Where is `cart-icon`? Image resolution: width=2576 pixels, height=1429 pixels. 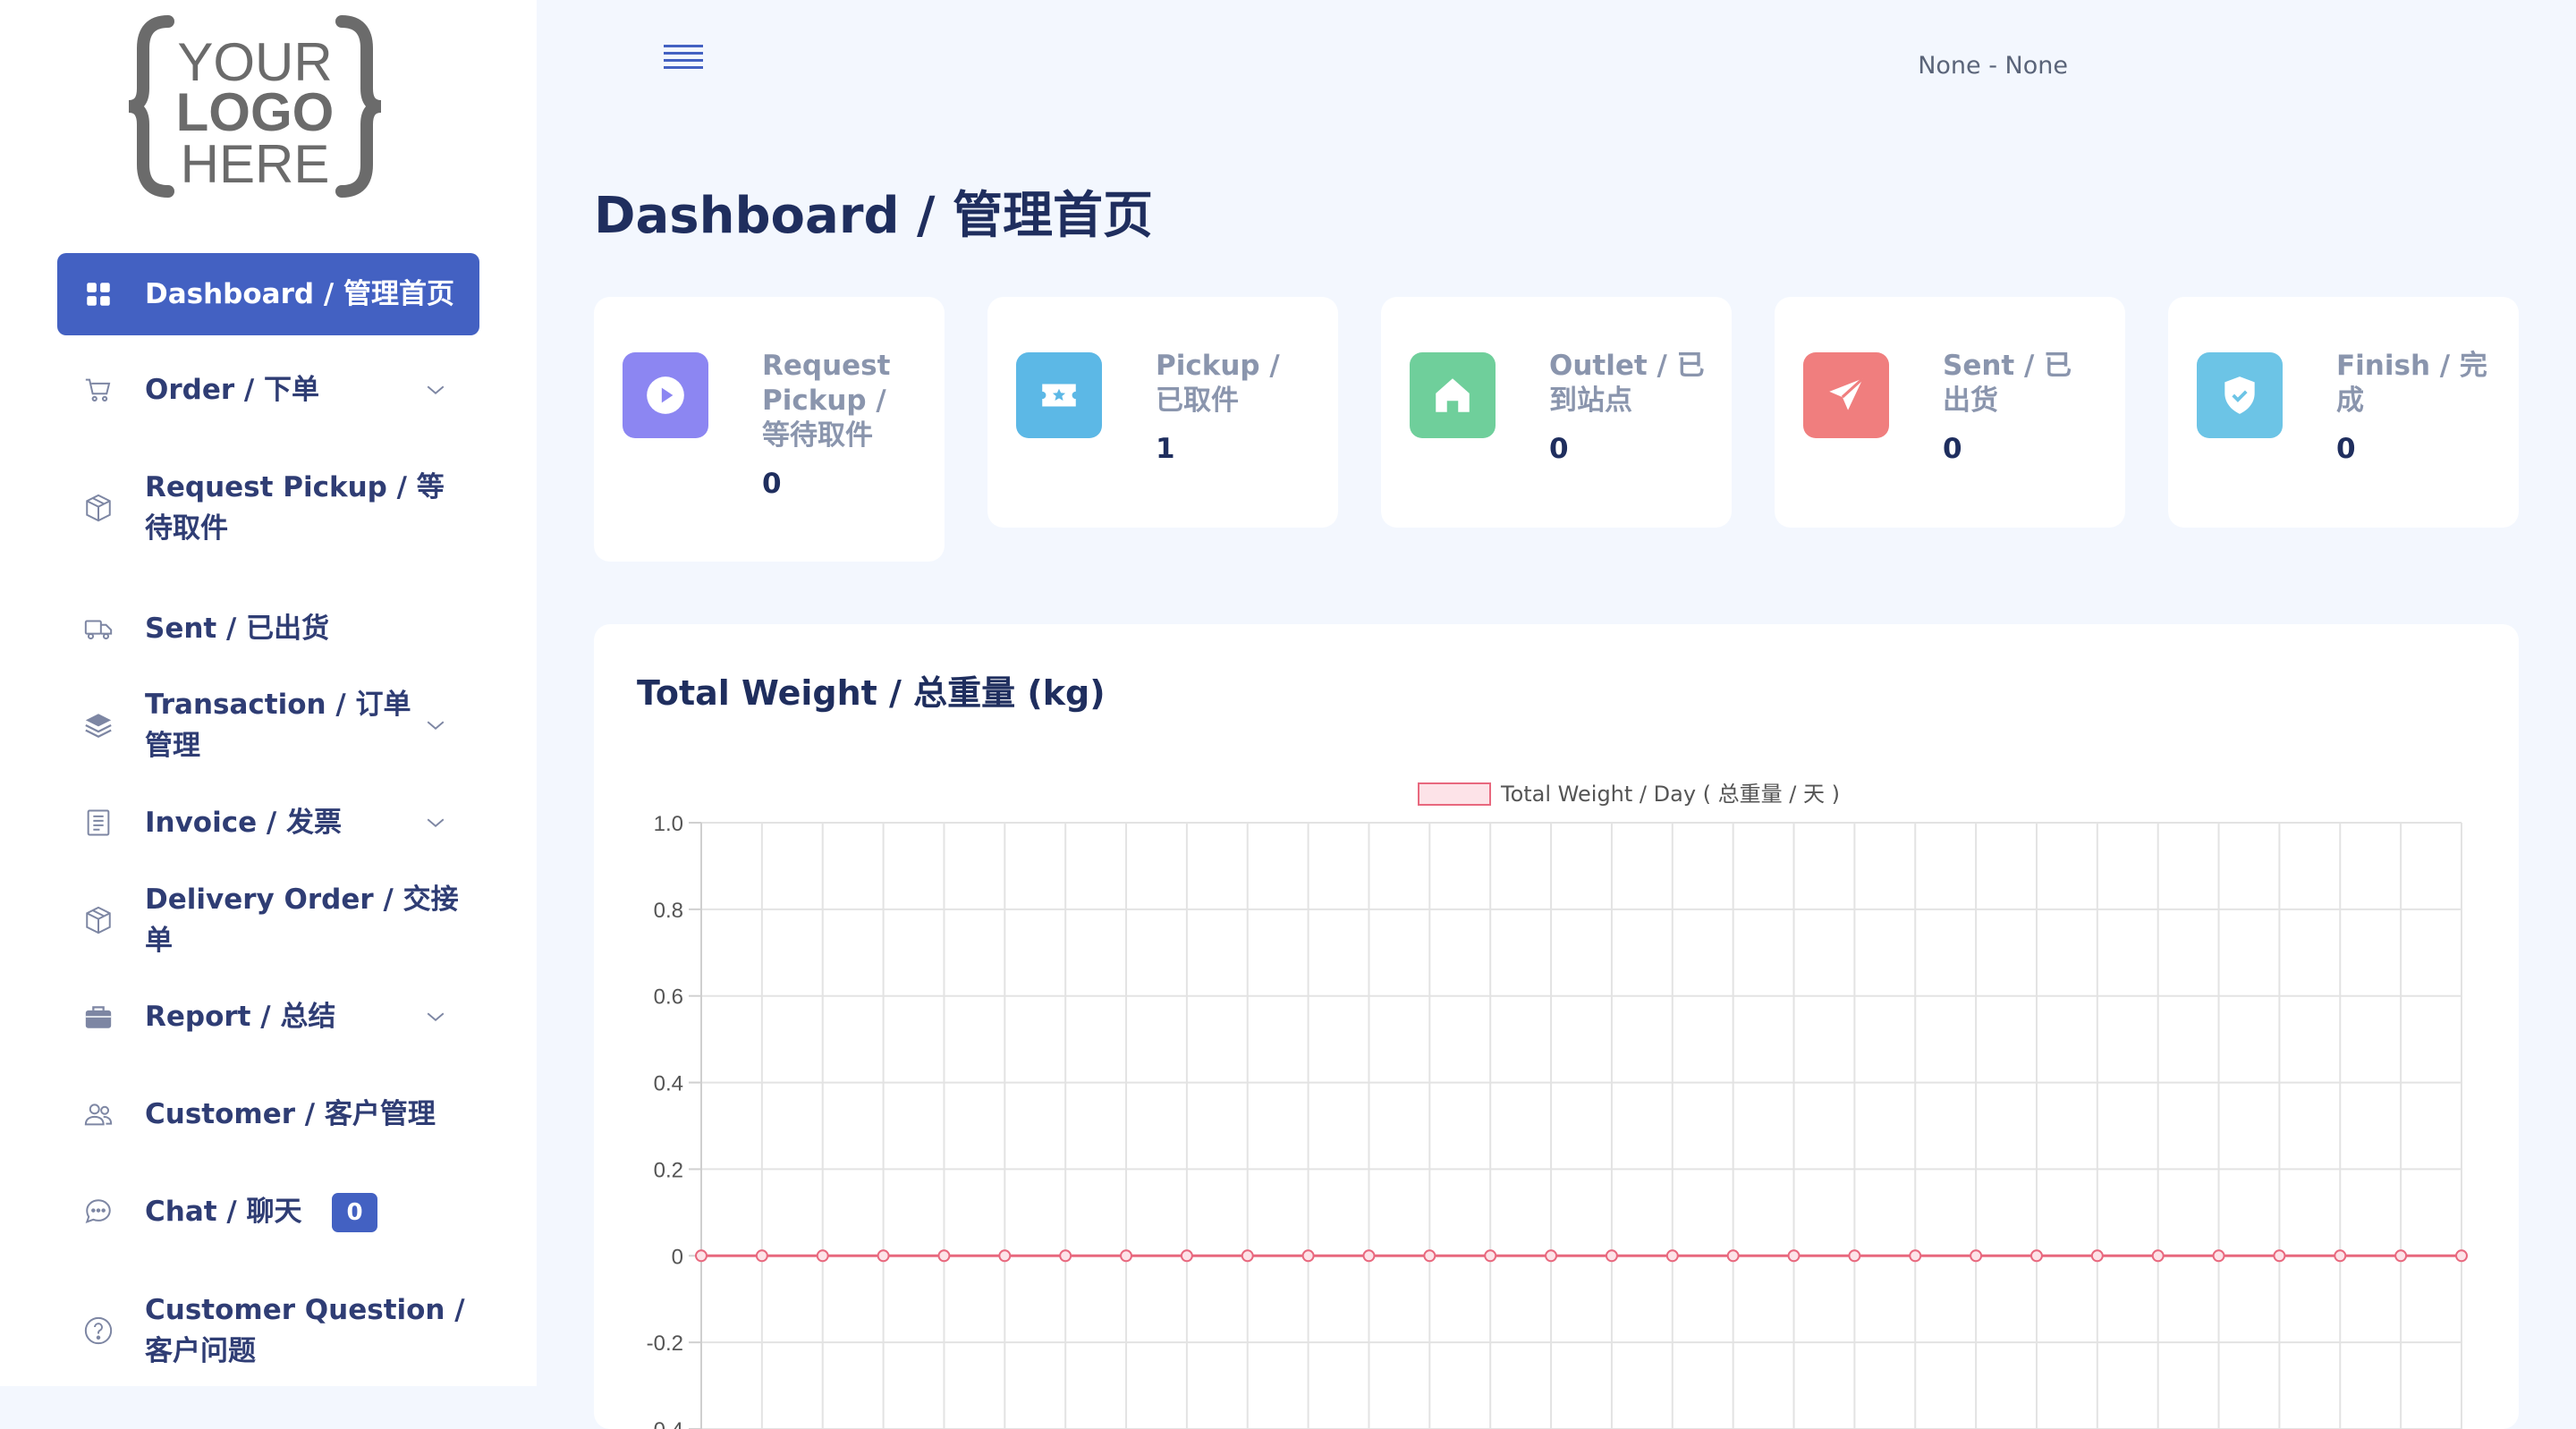 cart-icon is located at coordinates (98, 390).